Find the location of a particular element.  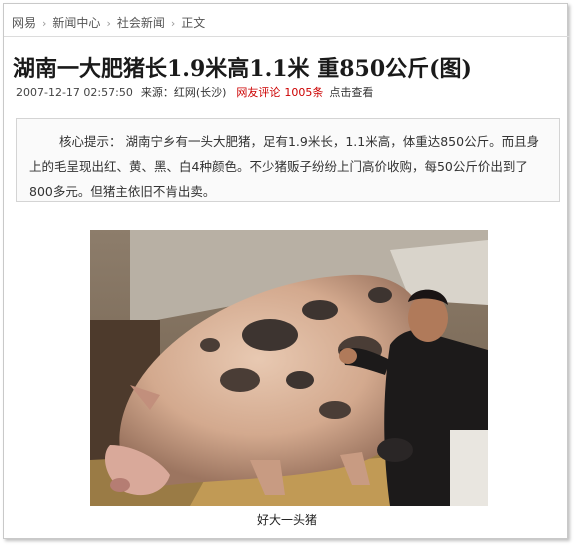

article-source: 来源：红网(长沙) is located at coordinates (183, 92).